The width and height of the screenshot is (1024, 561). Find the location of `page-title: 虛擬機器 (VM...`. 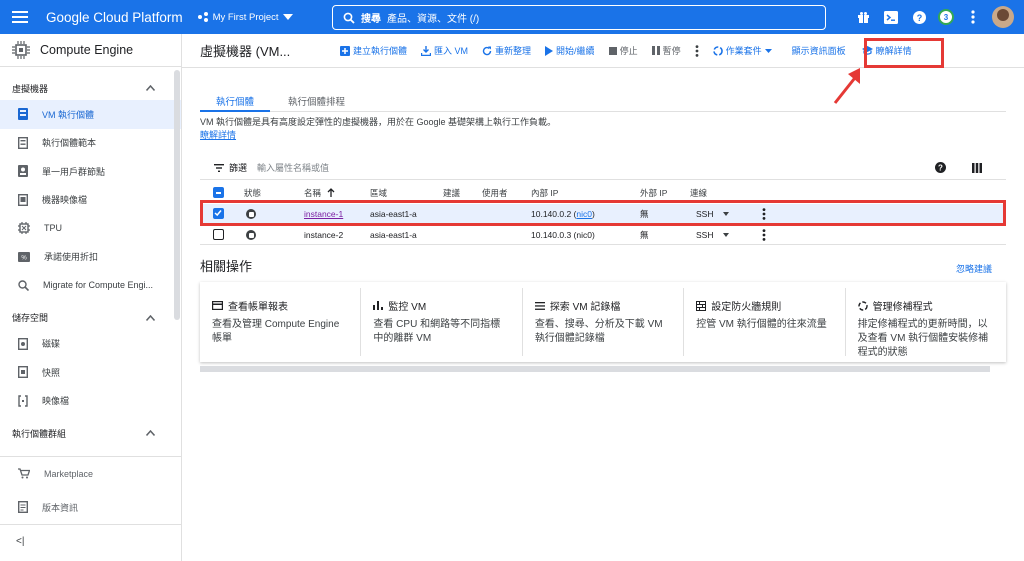

page-title: 虛擬機器 (VM... is located at coordinates (245, 51).